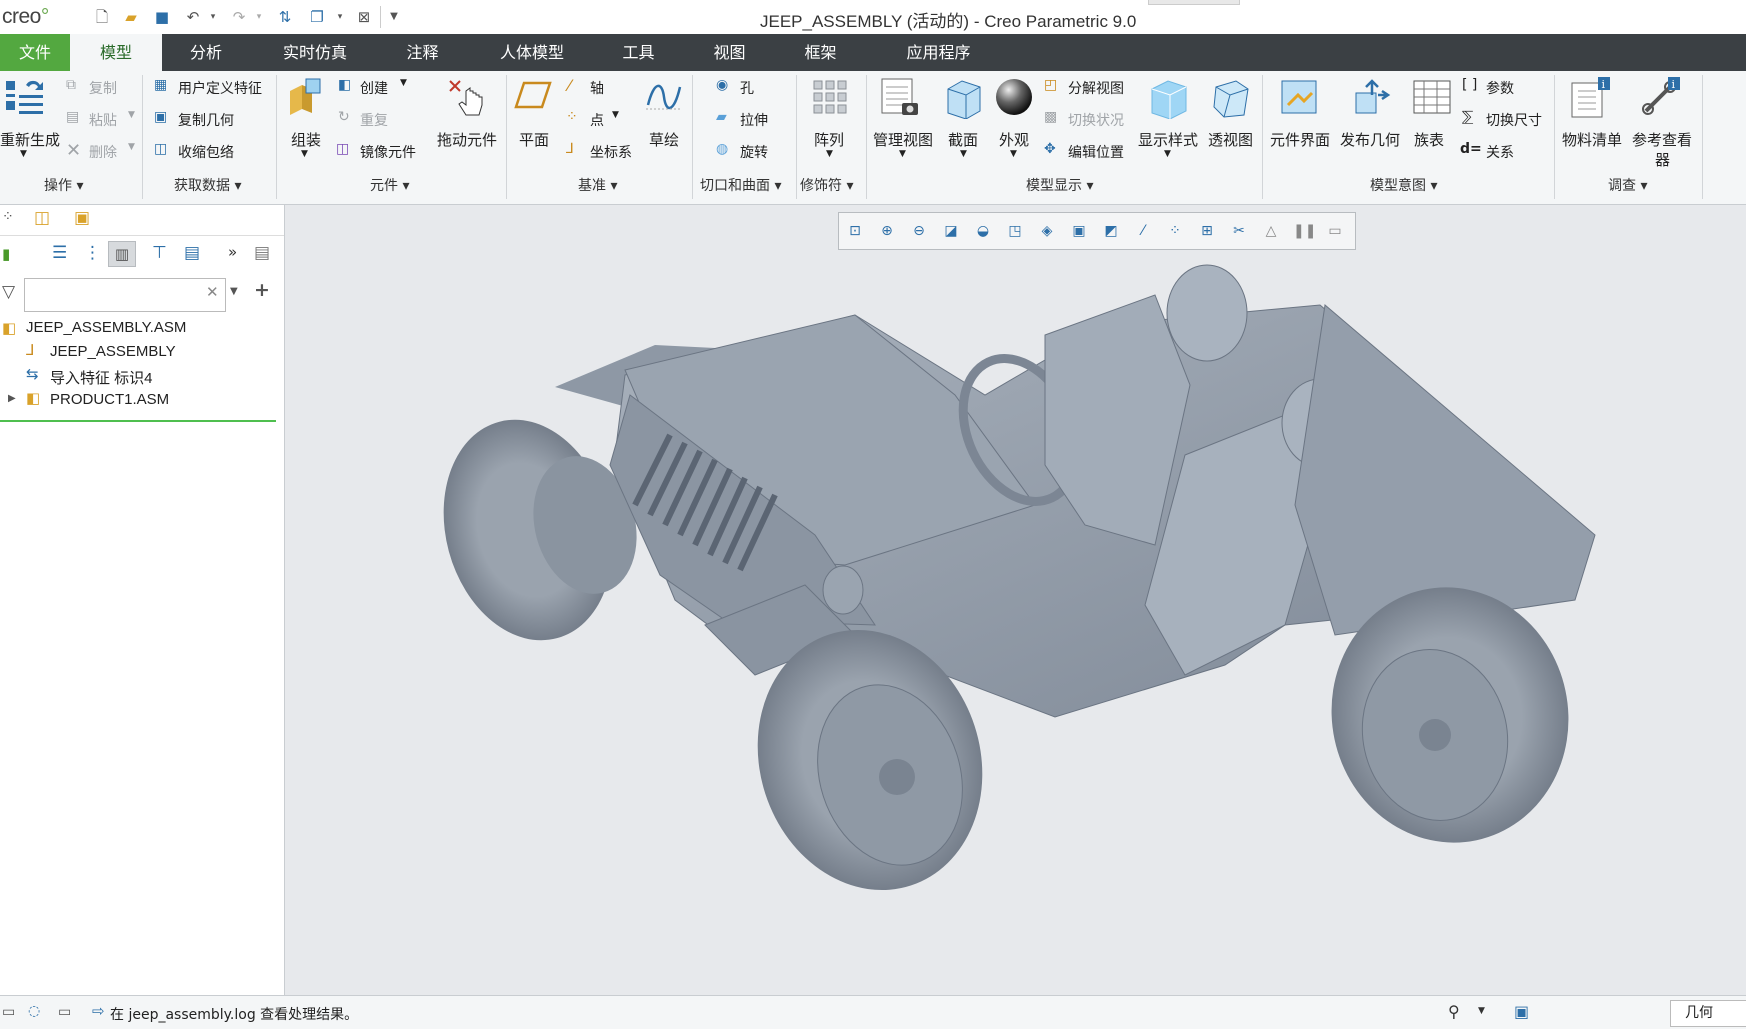 This screenshot has height=1029, width=1746. What do you see at coordinates (1207, 231) in the screenshot?
I see `csys-display-icon: ⊞` at bounding box center [1207, 231].